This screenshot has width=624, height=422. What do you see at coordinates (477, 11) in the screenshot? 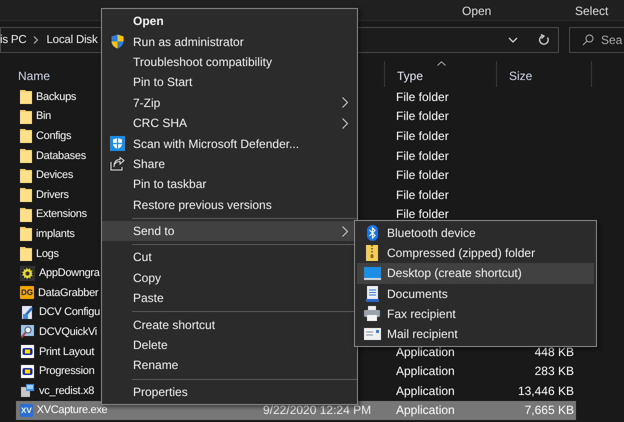
I see `ribbon-group-label: Open` at bounding box center [477, 11].